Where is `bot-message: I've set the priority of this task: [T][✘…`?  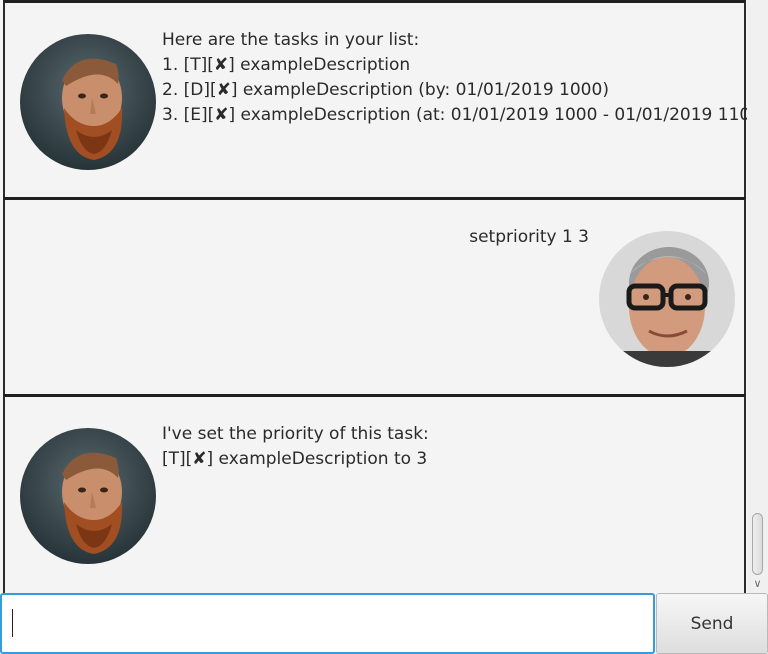 bot-message: I've set the priority of this task: [T][✘… is located at coordinates (295, 447).